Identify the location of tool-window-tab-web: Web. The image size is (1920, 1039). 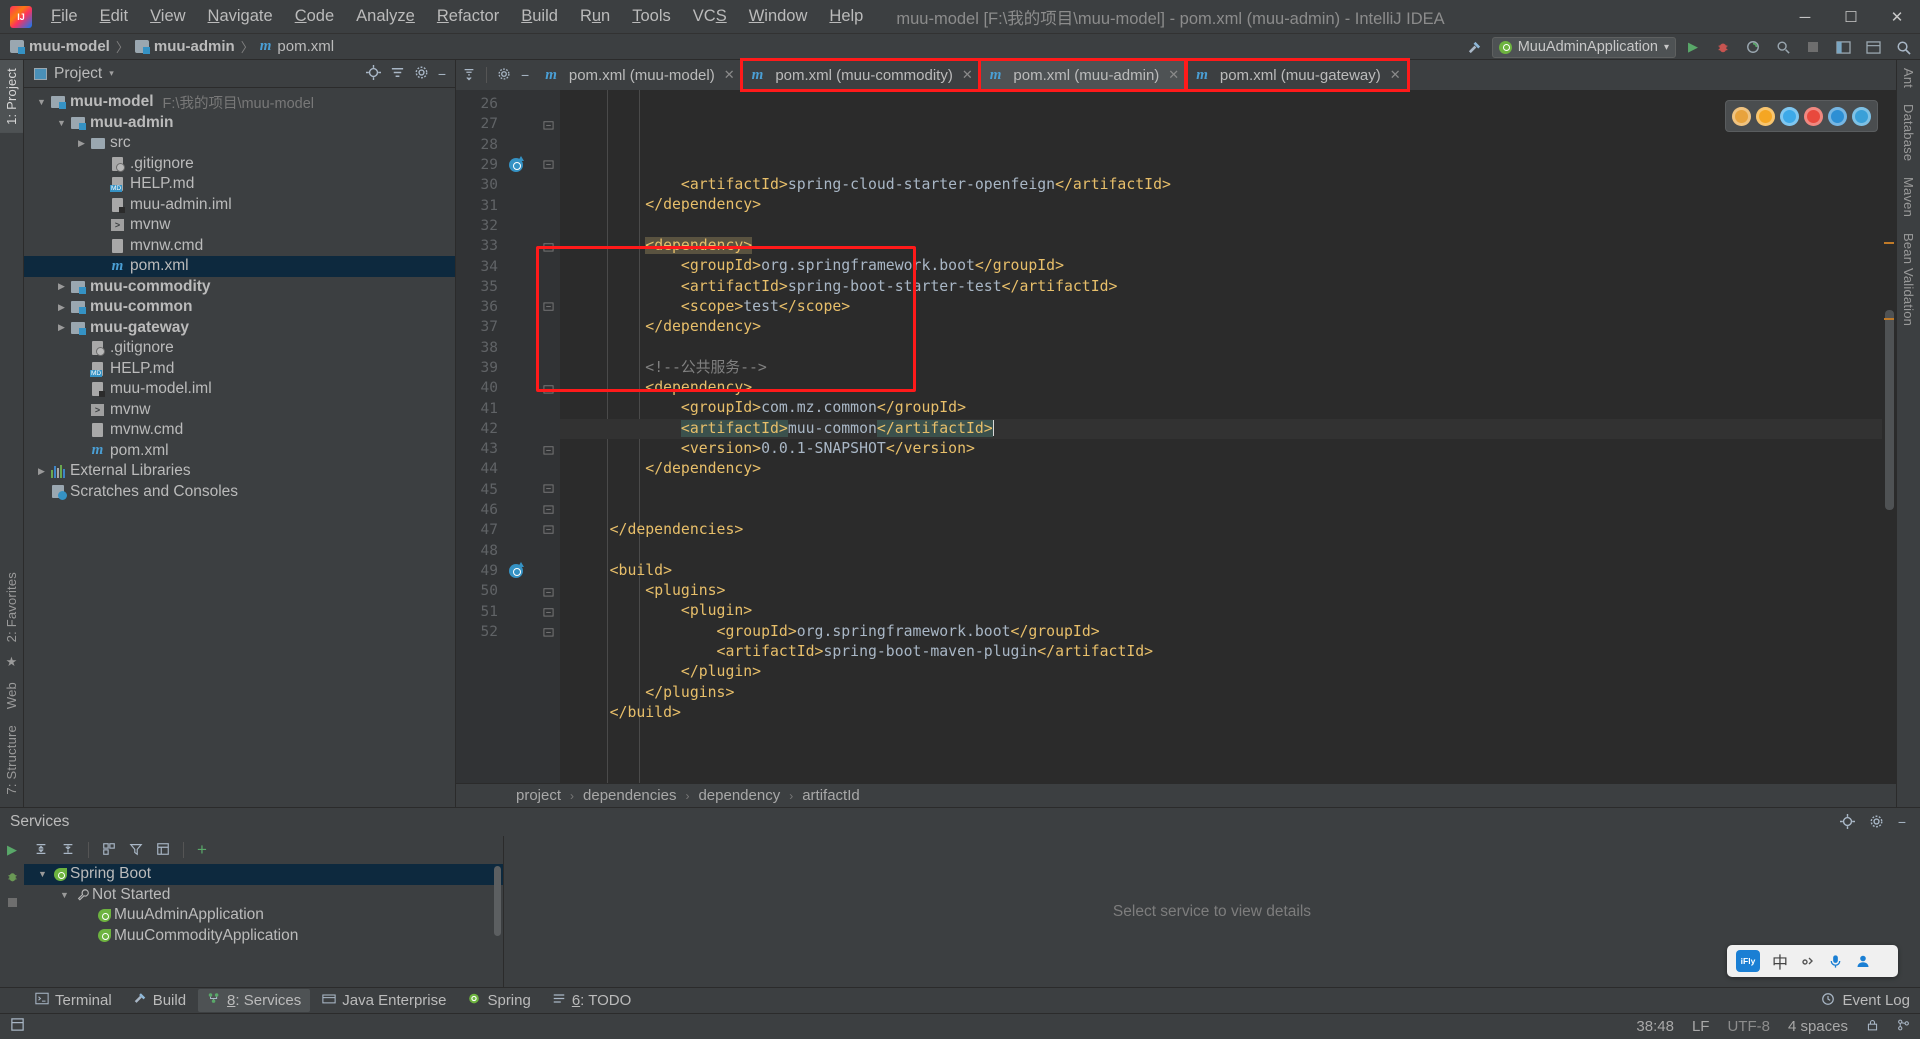
(11, 695).